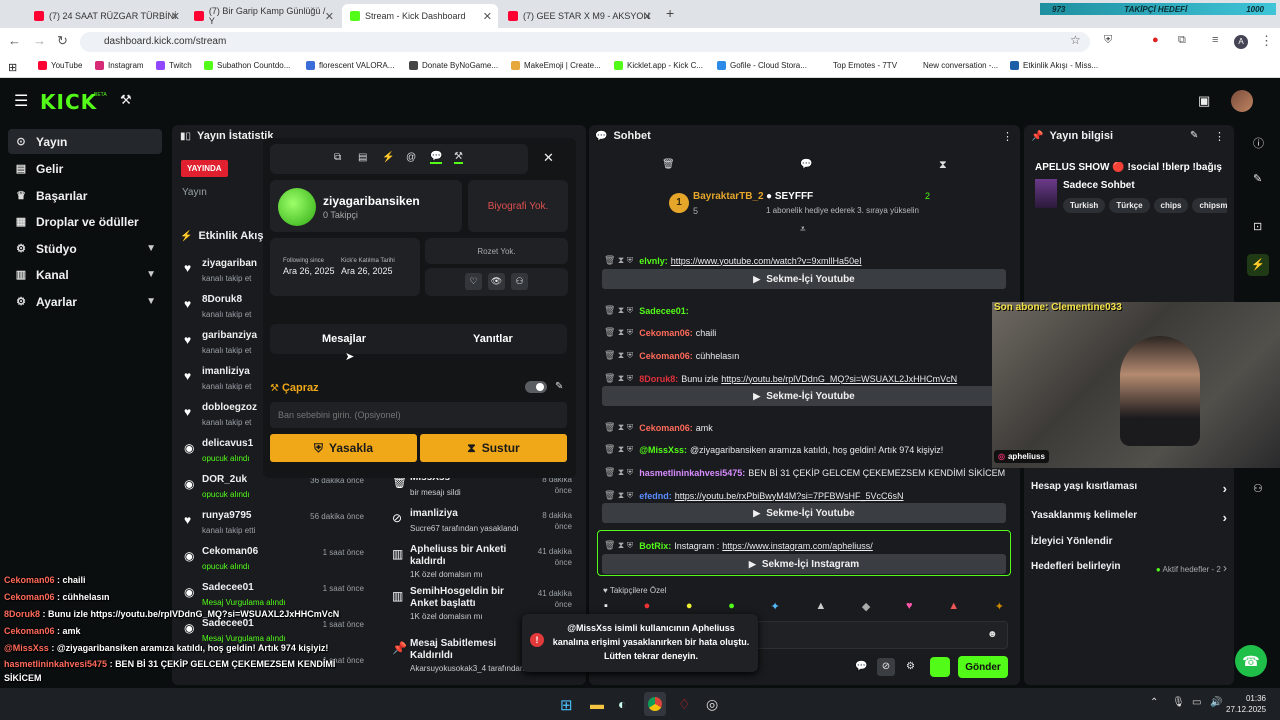 The image size is (1280, 720). Describe the element at coordinates (496, 281) in the screenshot. I see `eye-icon: 👁` at that location.